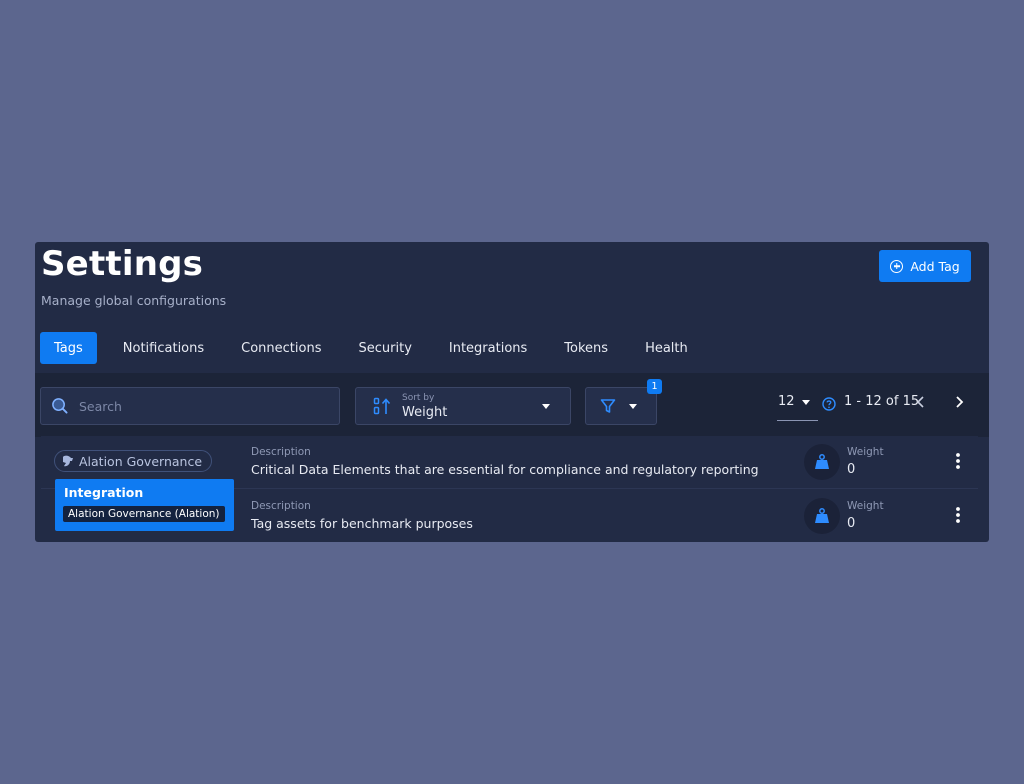 Image resolution: width=1024 pixels, height=784 pixels. What do you see at coordinates (60, 406) in the screenshot?
I see `search-icon` at bounding box center [60, 406].